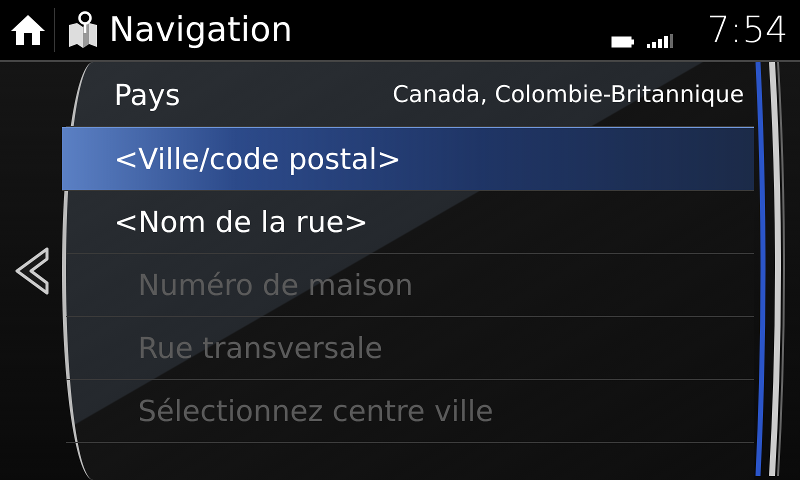 This screenshot has height=480, width=800. Describe the element at coordinates (241, 222) in the screenshot. I see `menu-item-label: <Nom de la rue>` at that location.